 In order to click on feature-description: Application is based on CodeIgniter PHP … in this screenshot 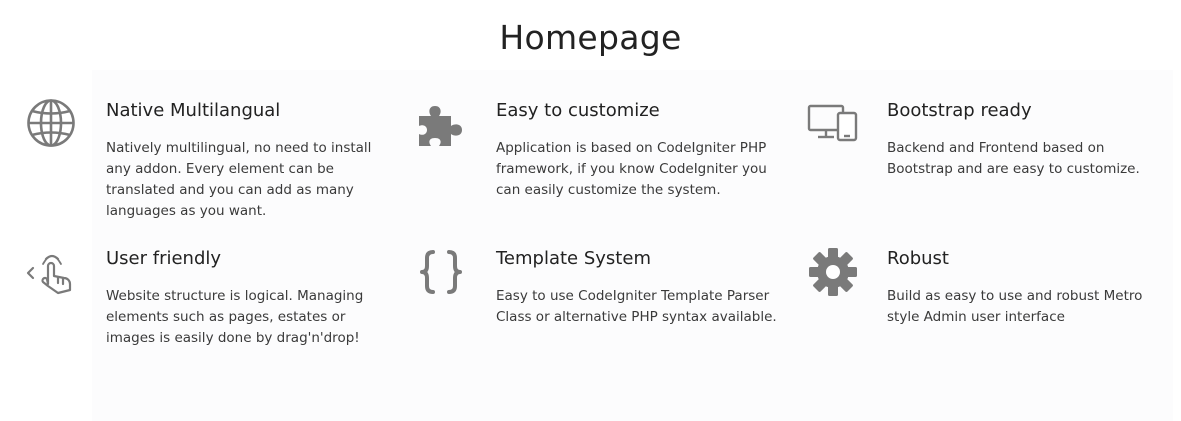, I will do `click(631, 169)`.